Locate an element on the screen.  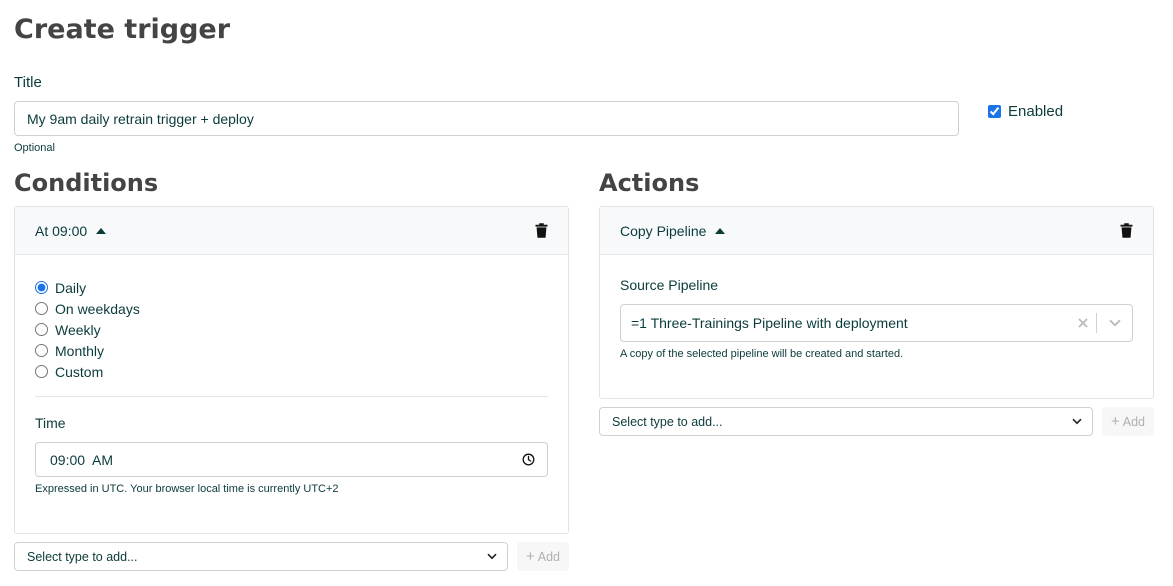
title-hint: Optional is located at coordinates (34, 148).